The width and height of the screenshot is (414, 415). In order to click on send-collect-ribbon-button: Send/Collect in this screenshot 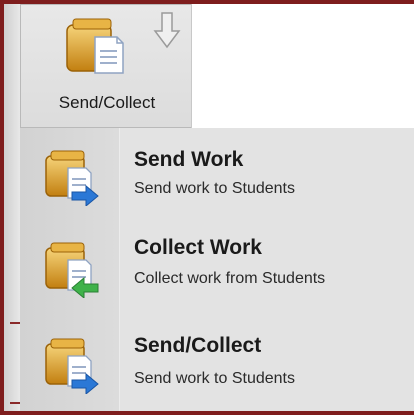, I will do `click(106, 66)`.